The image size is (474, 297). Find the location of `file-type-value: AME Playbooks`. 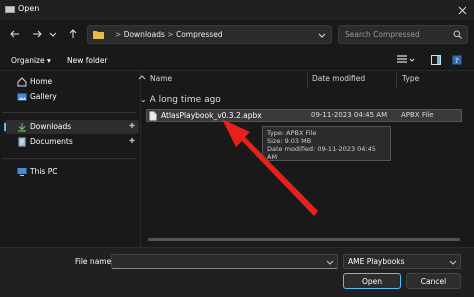

file-type-value: AME Playbooks is located at coordinates (376, 261).